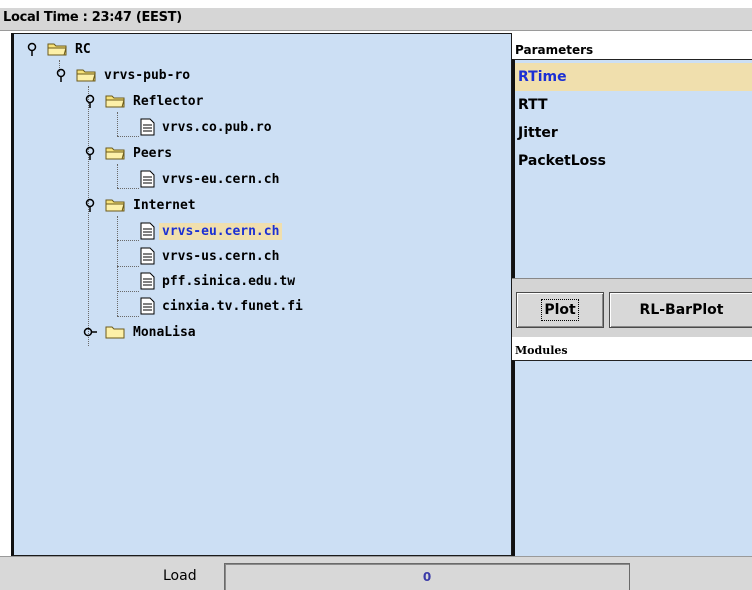  I want to click on tree-node-label: RC, so click(83, 49).